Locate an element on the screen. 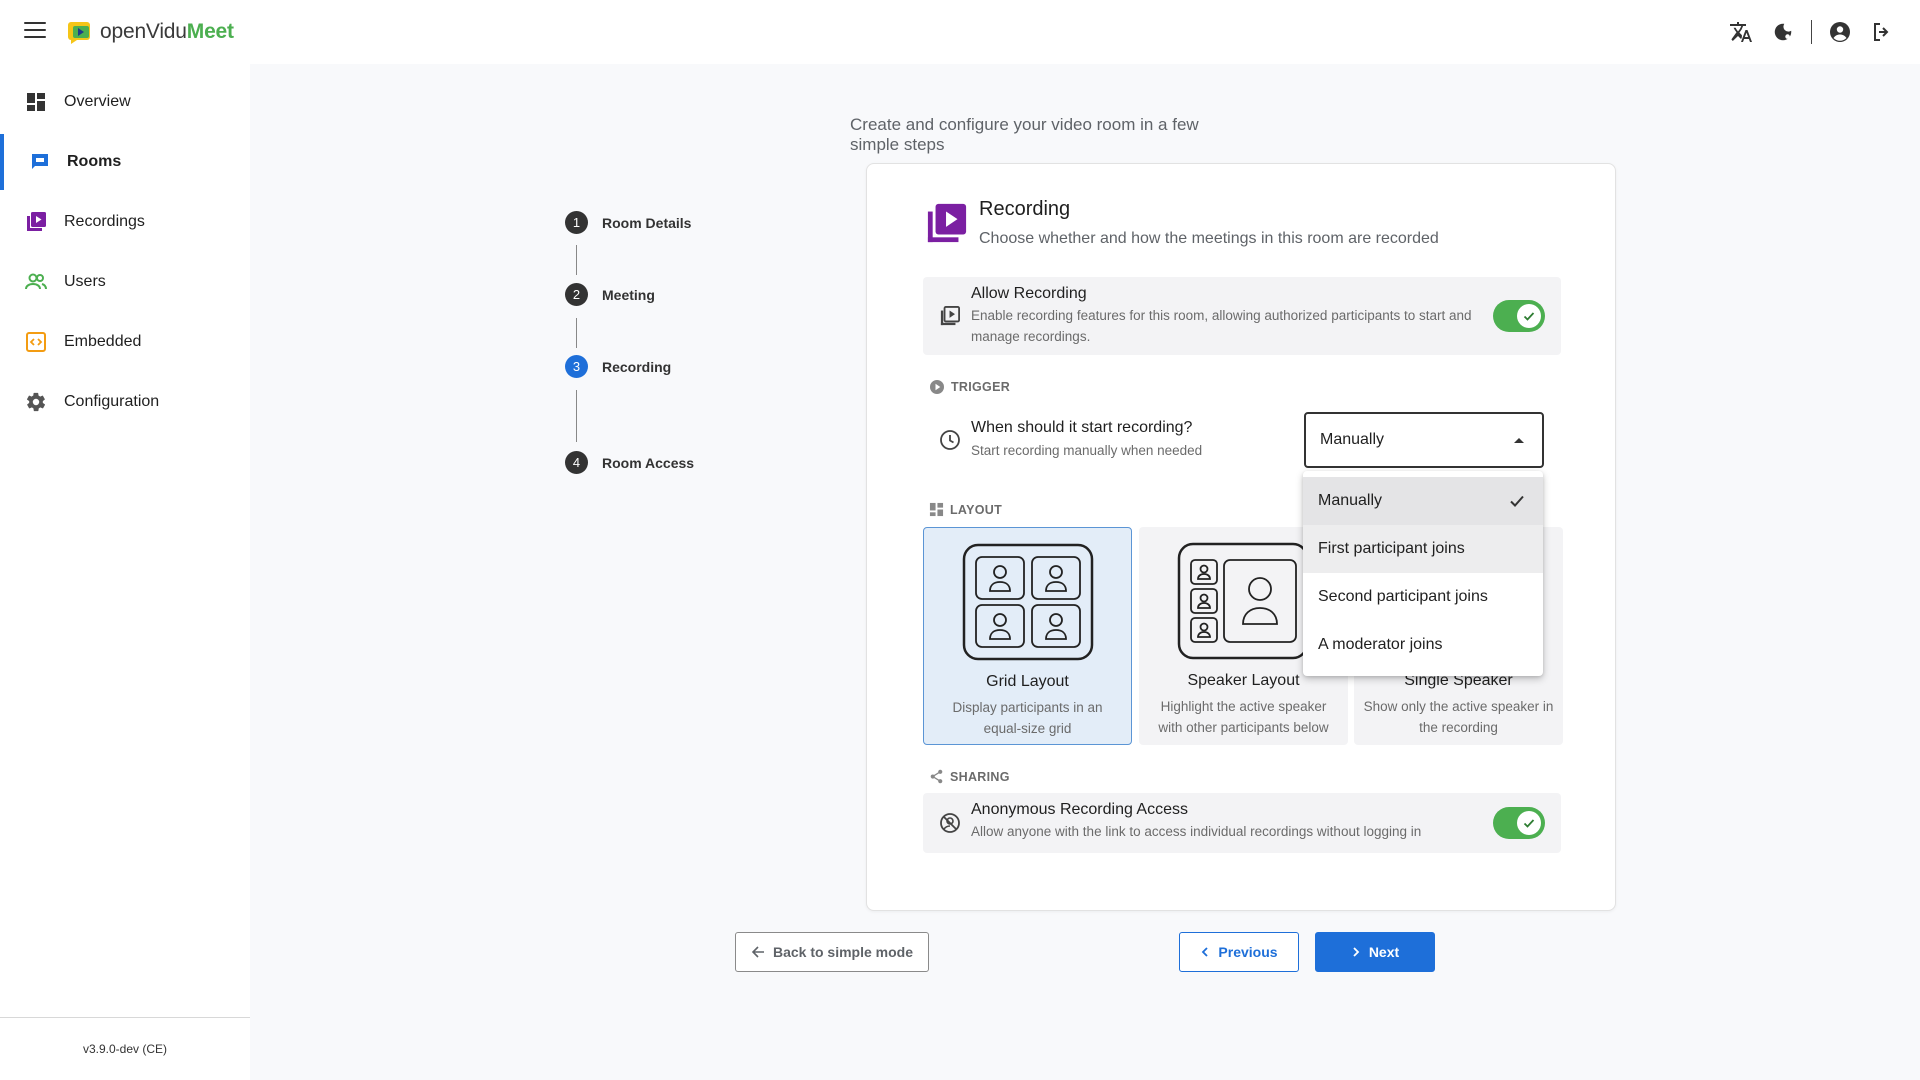  trigger-select-value: Manually is located at coordinates (1352, 439).